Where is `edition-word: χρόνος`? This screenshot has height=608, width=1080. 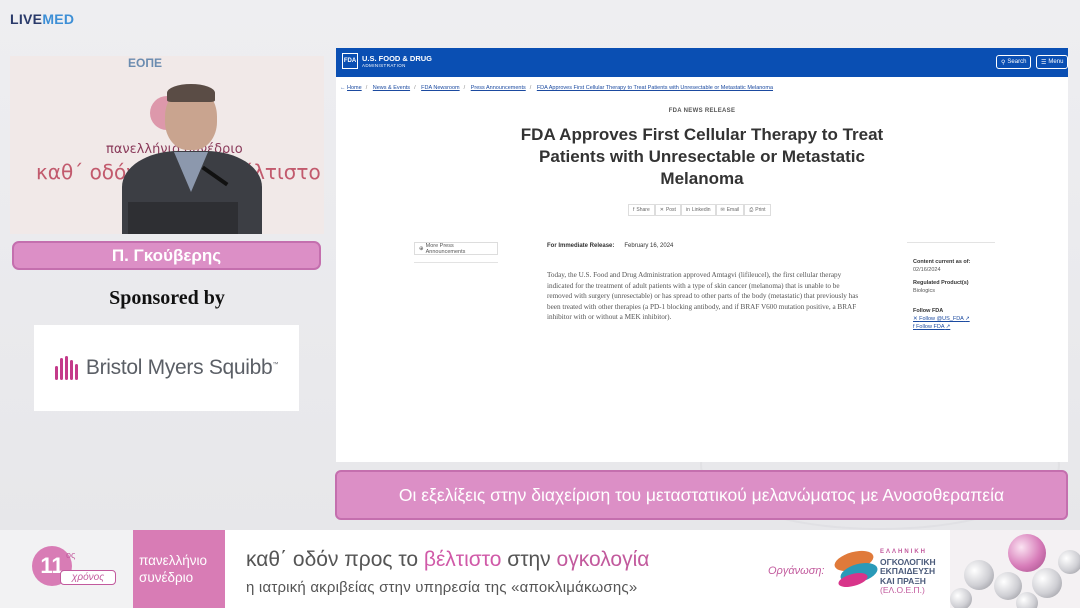
edition-word: χρόνος is located at coordinates (88, 577).